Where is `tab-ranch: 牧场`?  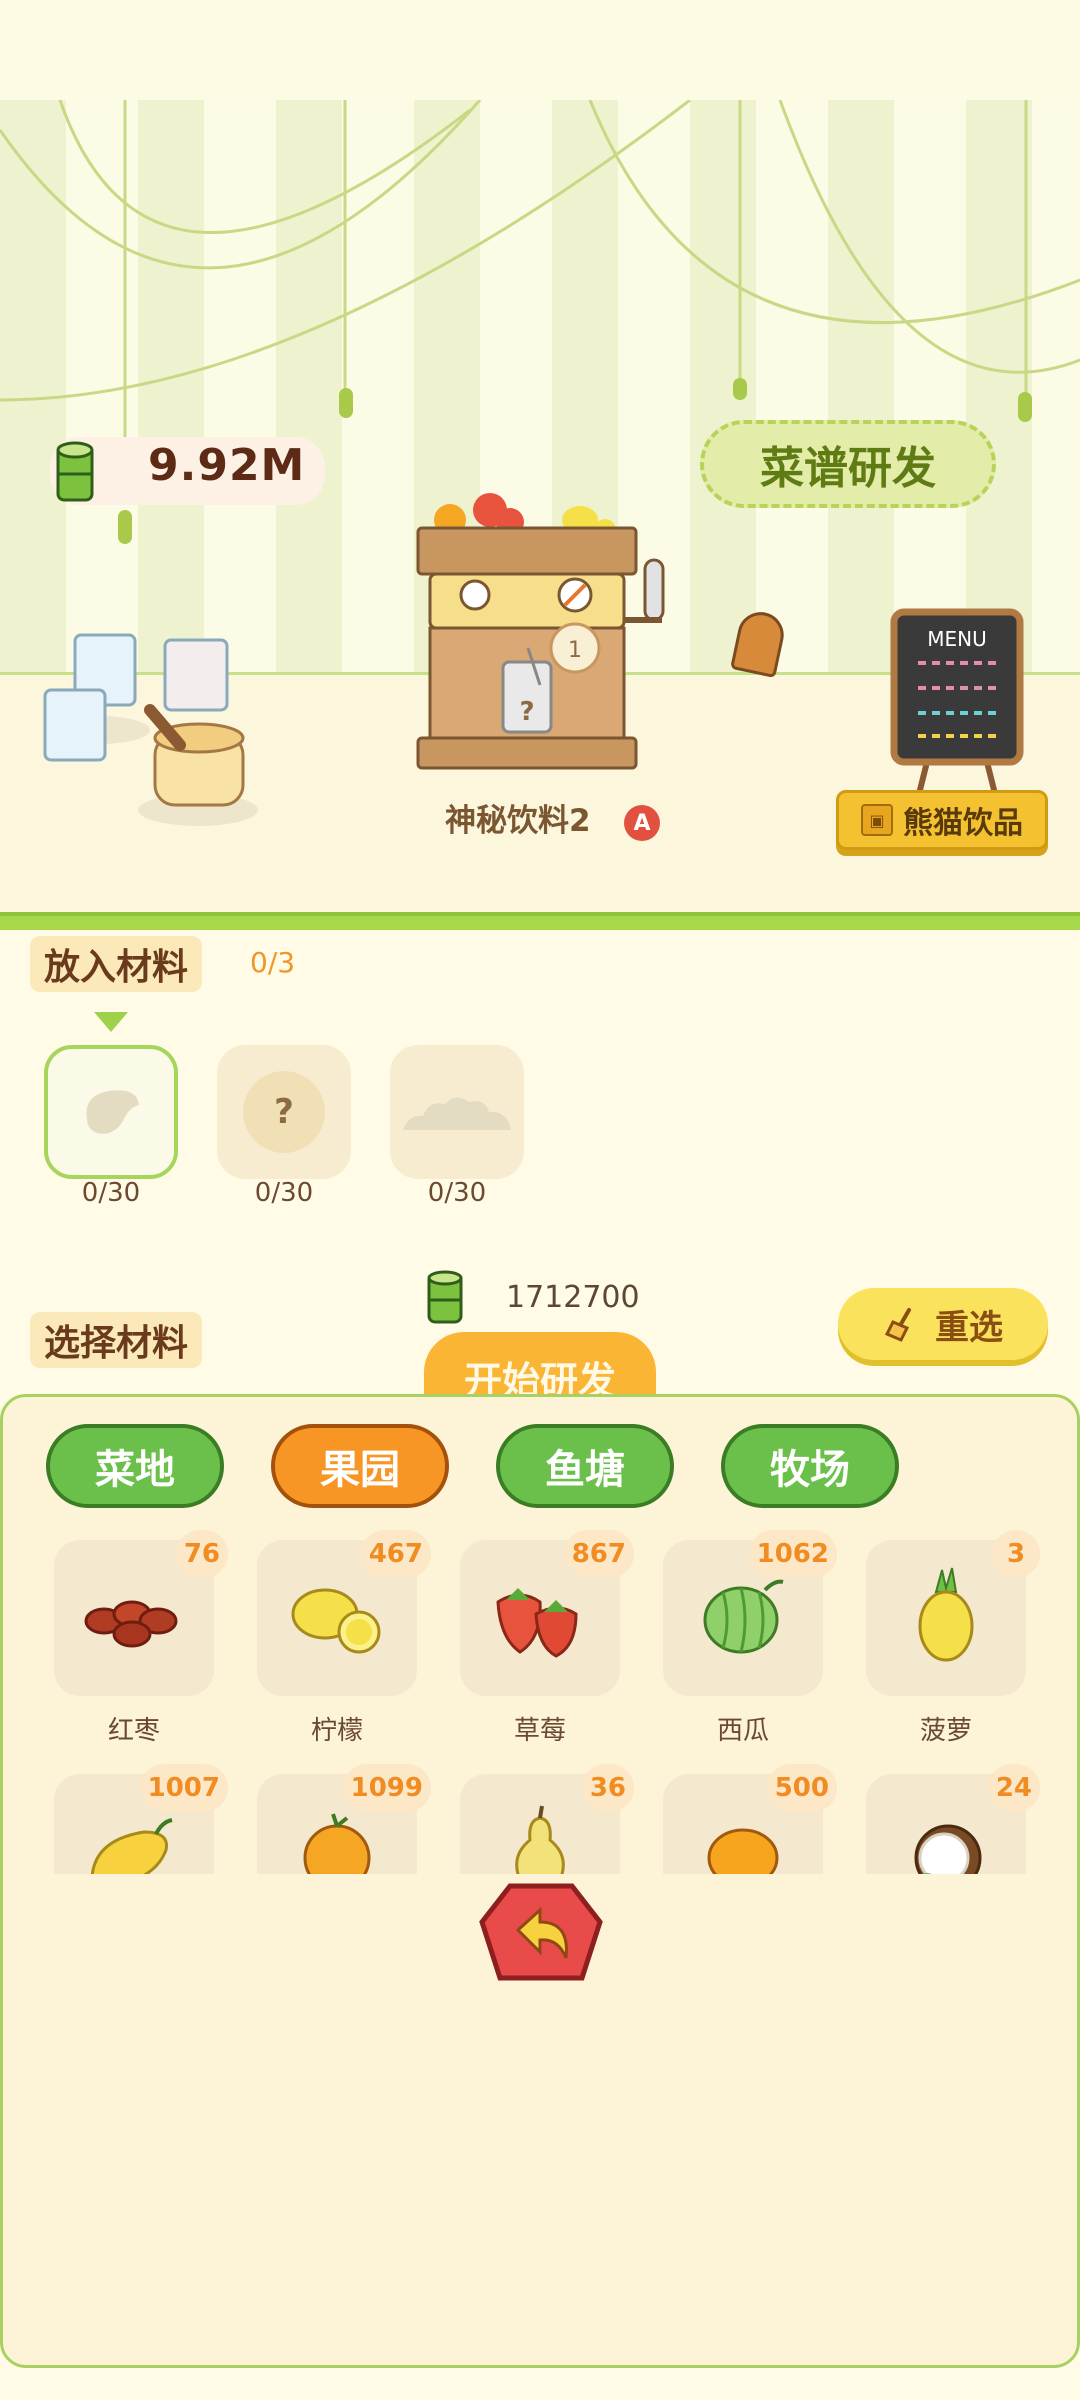
tab-ranch: 牧场 is located at coordinates (810, 1466).